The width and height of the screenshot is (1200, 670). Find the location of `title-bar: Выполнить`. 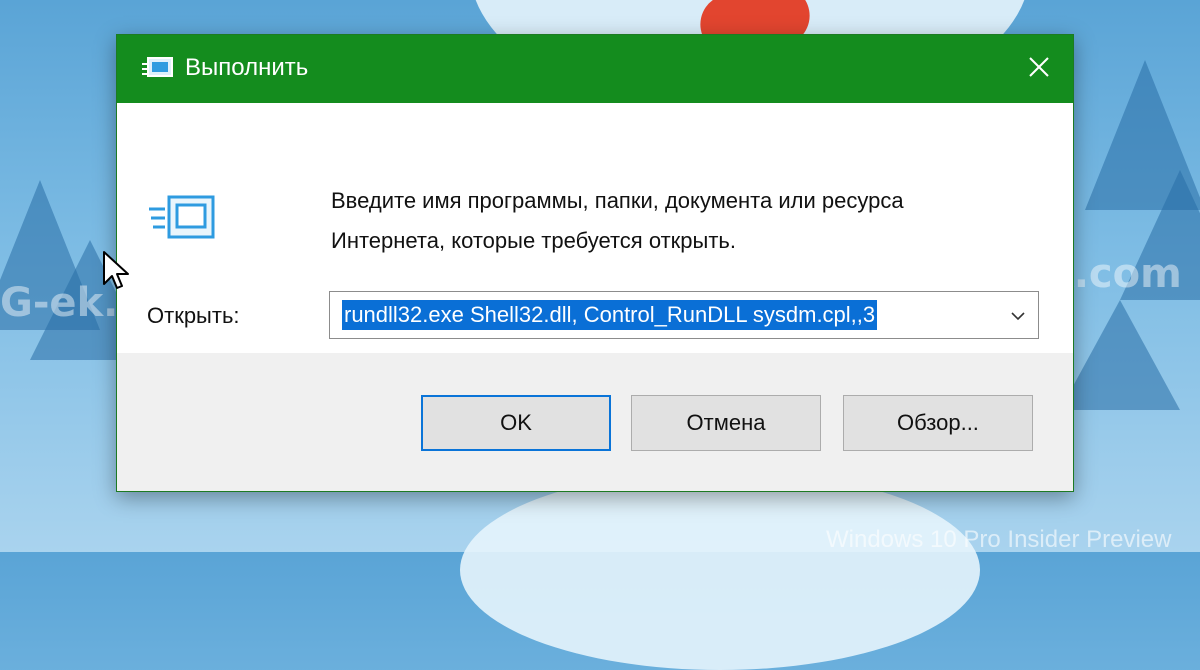

title-bar: Выполнить is located at coordinates (595, 69).